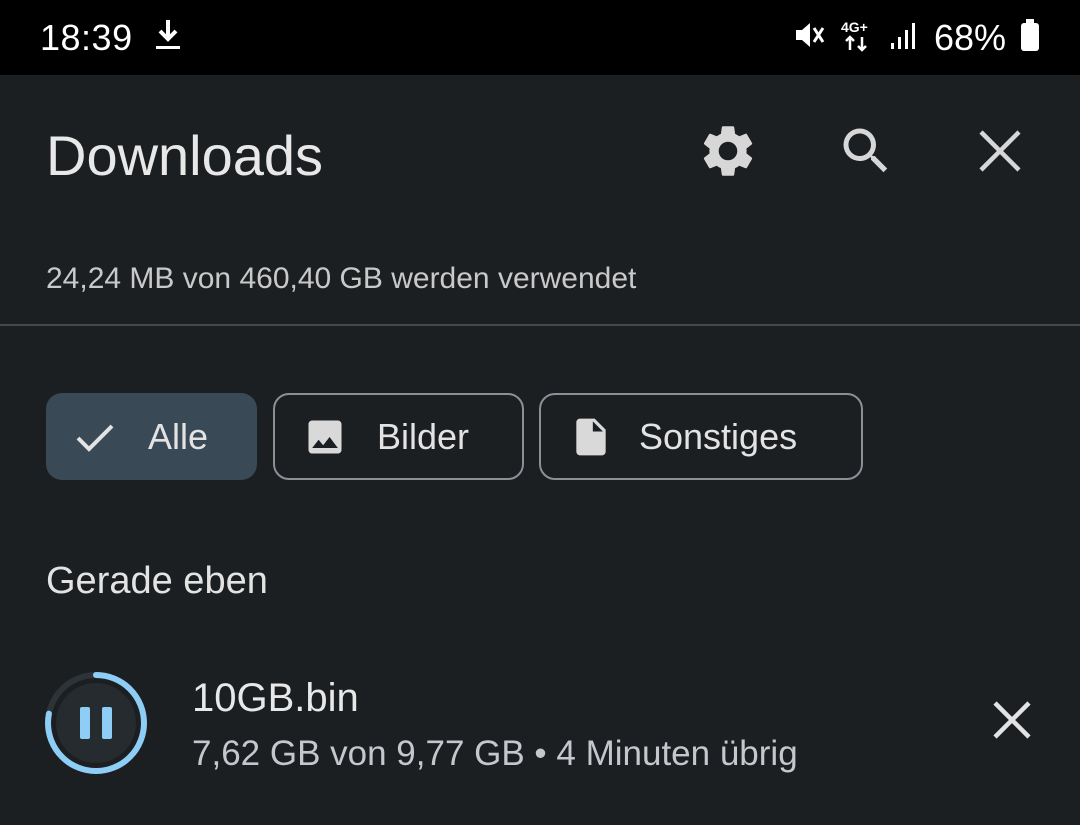 Image resolution: width=1080 pixels, height=825 pixels. I want to click on filter-chip-sonstiges: Sonstiges, so click(701, 436).